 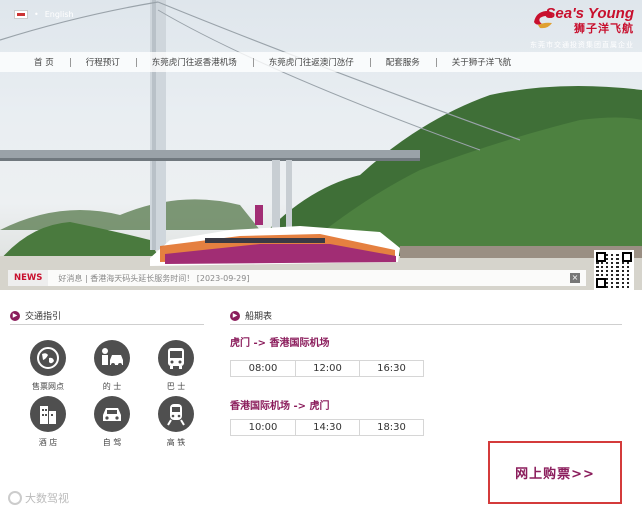 I want to click on bus-icon, so click(x=176, y=358).